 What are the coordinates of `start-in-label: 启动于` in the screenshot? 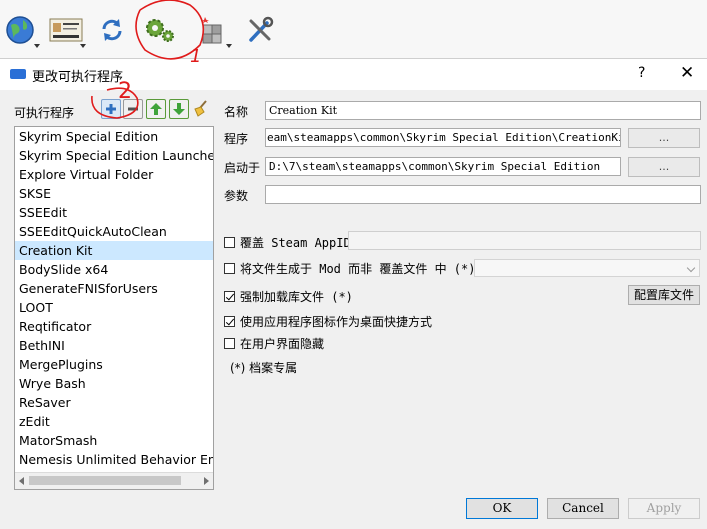 It's located at (242, 168).